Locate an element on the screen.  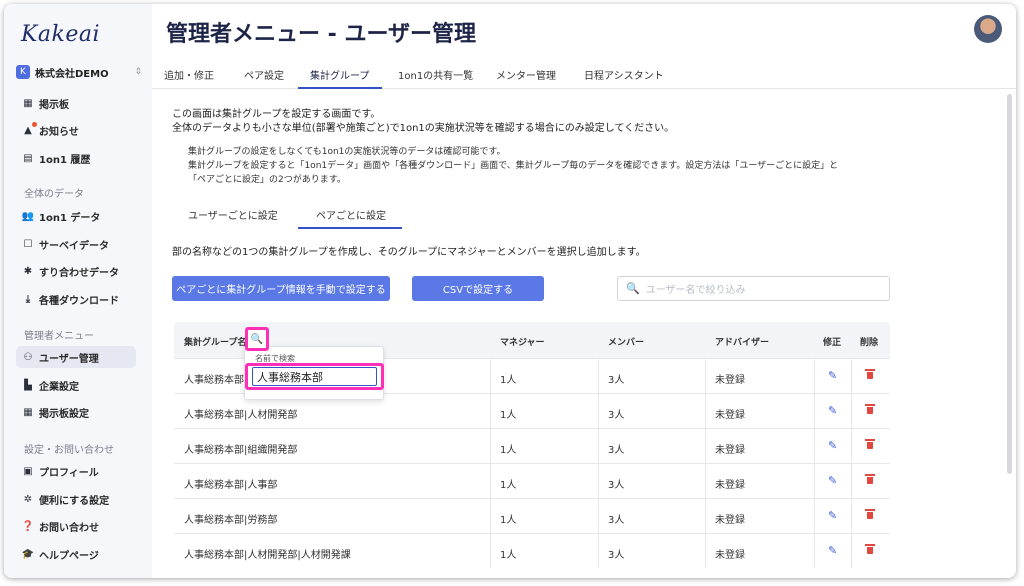
building-icon: ▙ is located at coordinates (28, 385).